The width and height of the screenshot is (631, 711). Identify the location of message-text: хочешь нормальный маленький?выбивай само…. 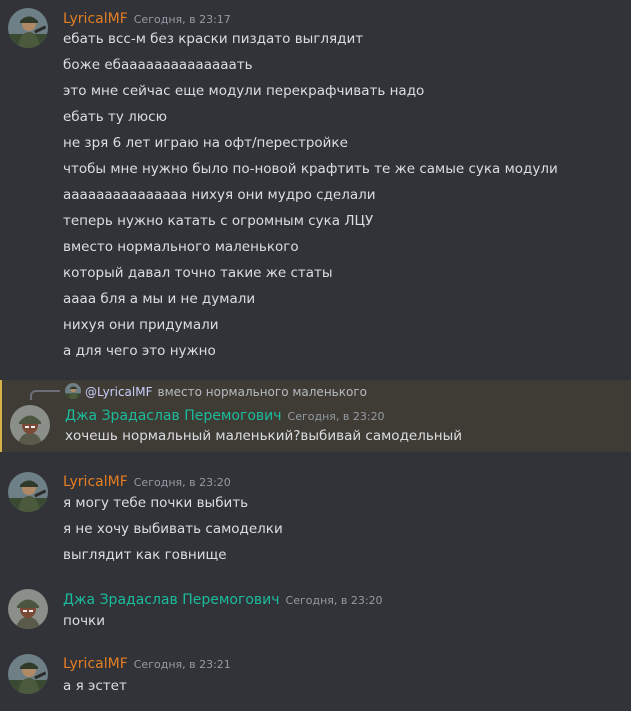
(264, 436).